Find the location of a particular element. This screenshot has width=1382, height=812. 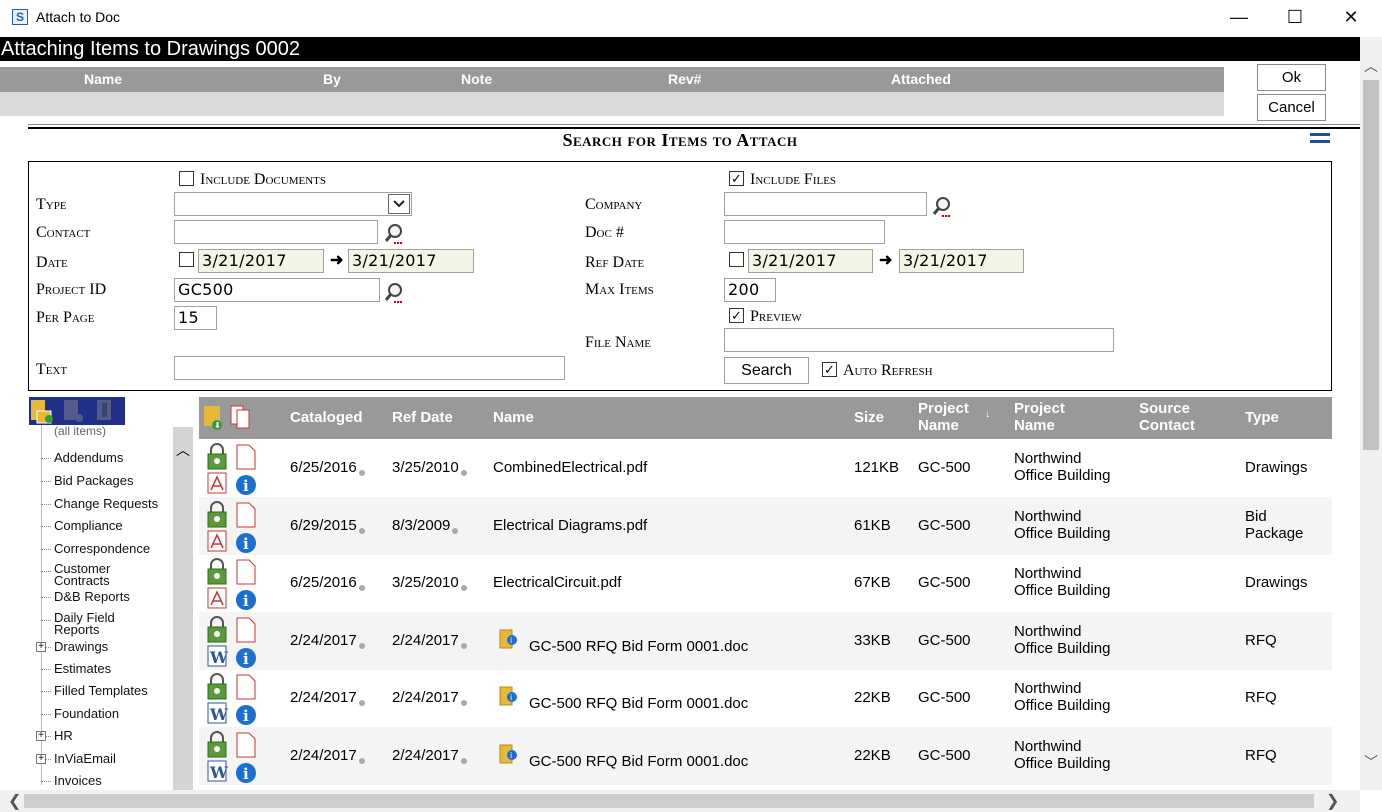

company-lookup-icon is located at coordinates (942, 207).